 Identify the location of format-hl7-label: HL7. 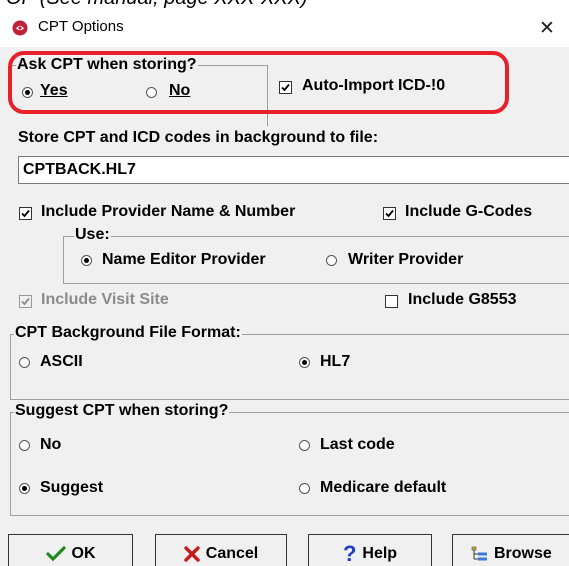
(335, 361).